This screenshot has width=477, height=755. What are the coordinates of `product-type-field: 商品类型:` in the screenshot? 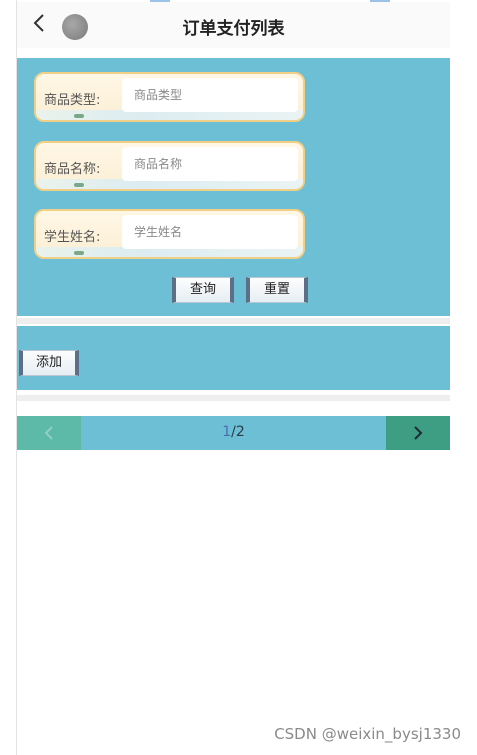 It's located at (169, 97).